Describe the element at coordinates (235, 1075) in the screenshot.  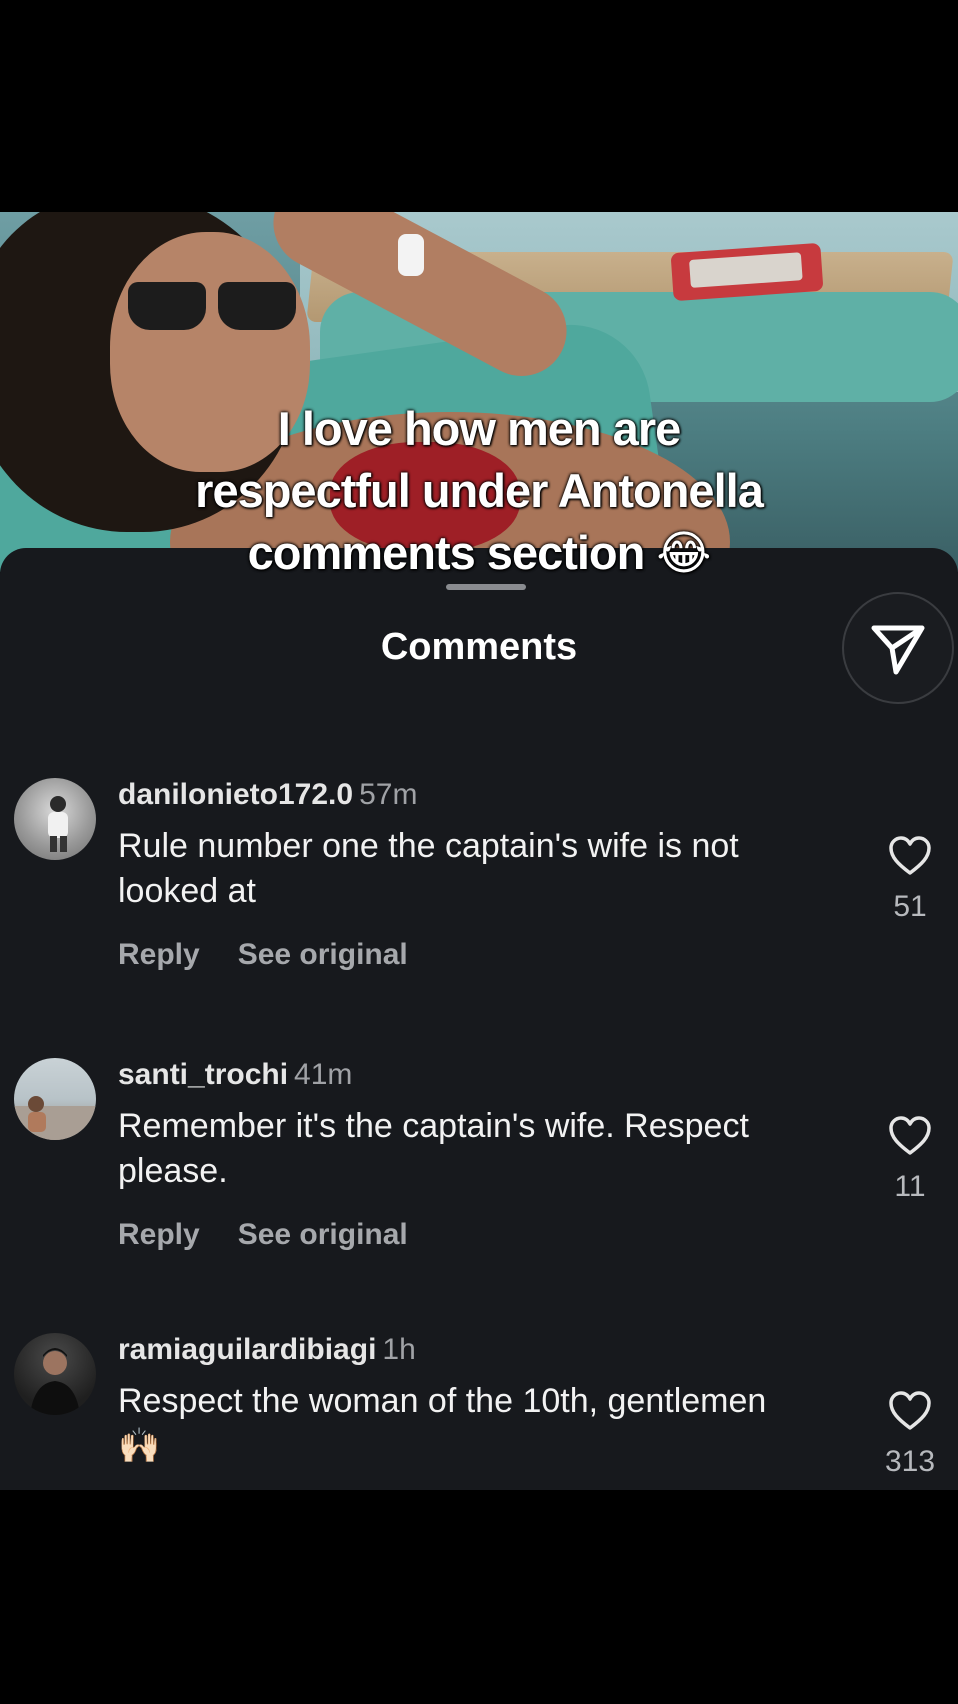
I see `comment-username: santi_trochi 41m` at that location.